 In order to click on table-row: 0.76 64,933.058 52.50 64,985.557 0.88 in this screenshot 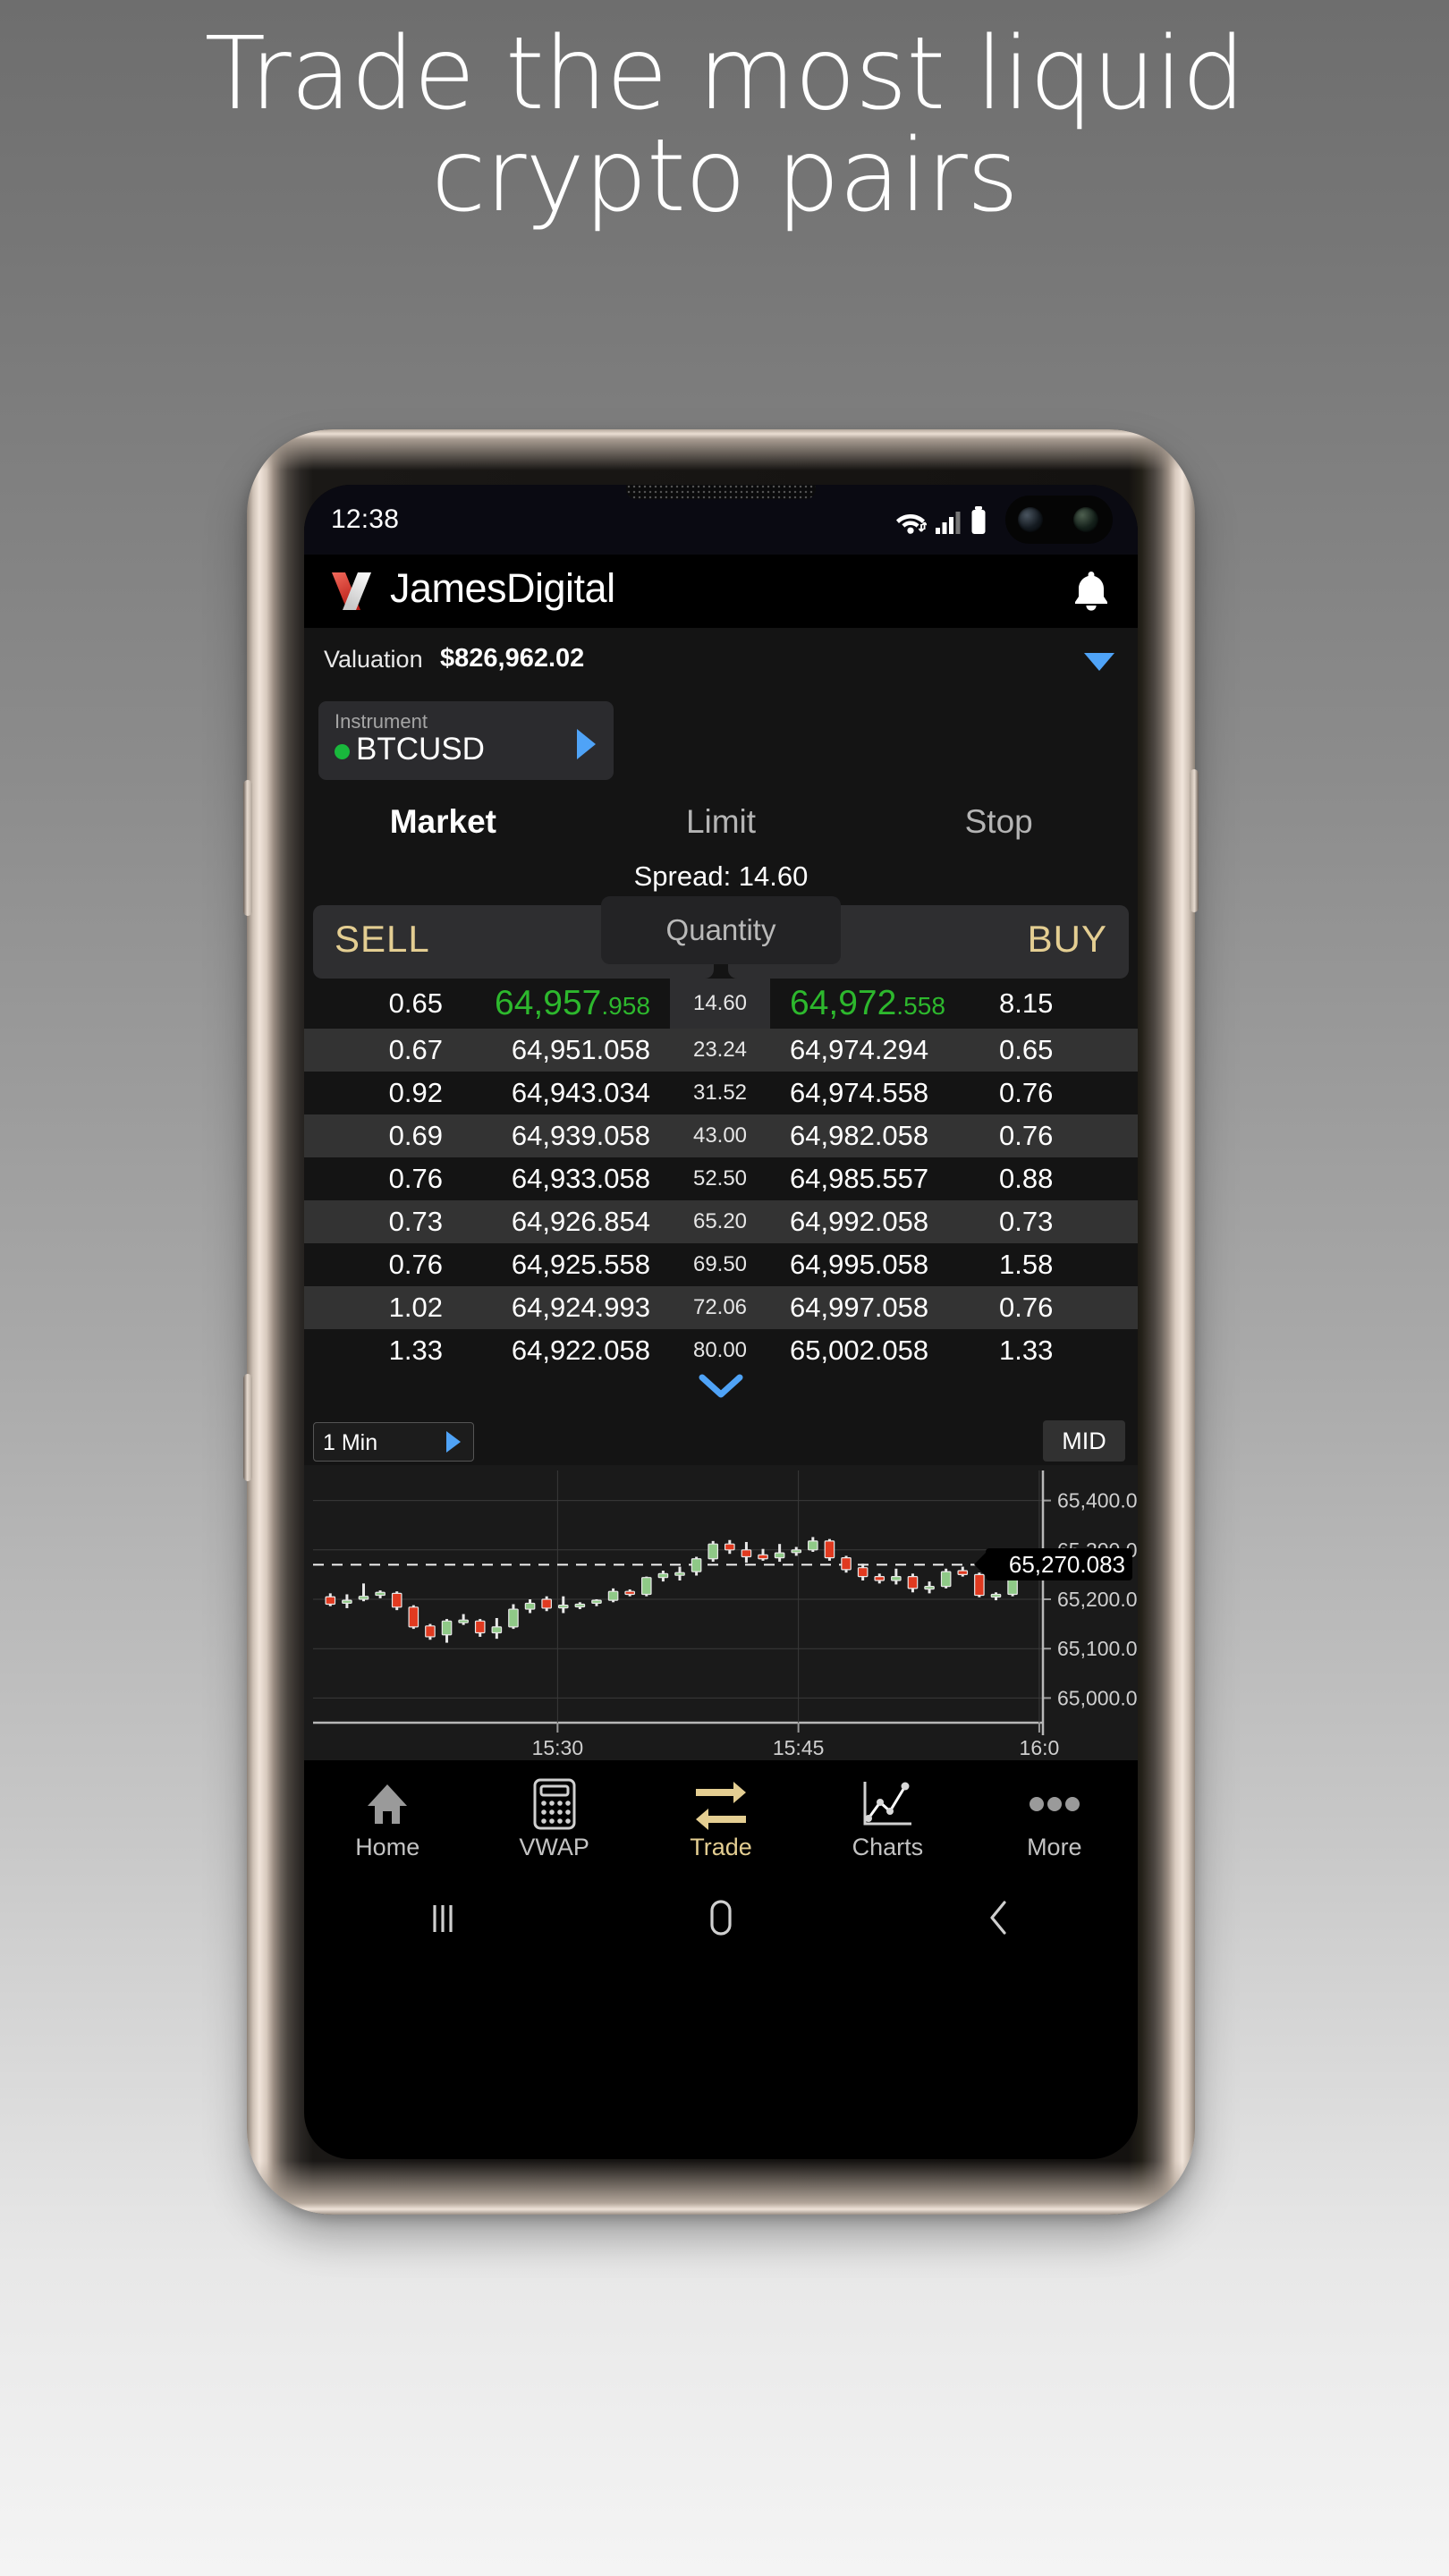, I will do `click(721, 1178)`.